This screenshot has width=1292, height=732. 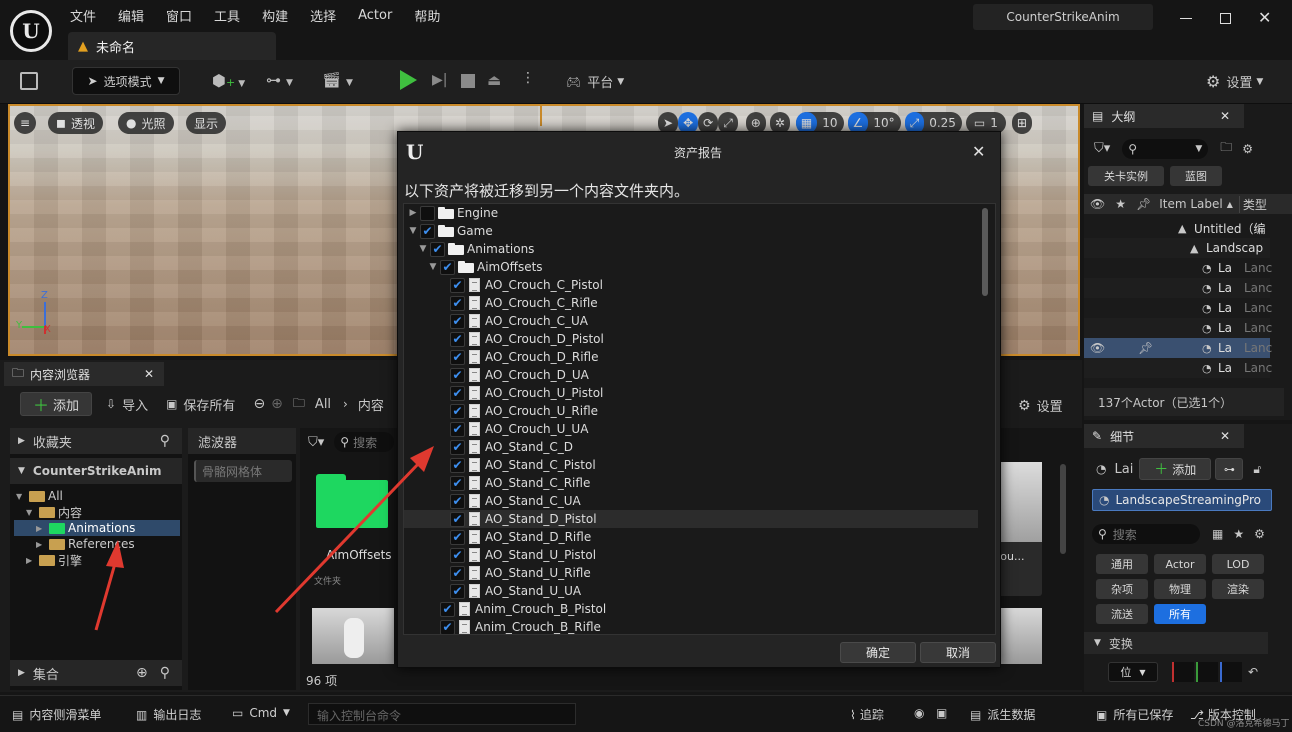 I want to click on derived-data-icon: ▤, so click(x=976, y=714).